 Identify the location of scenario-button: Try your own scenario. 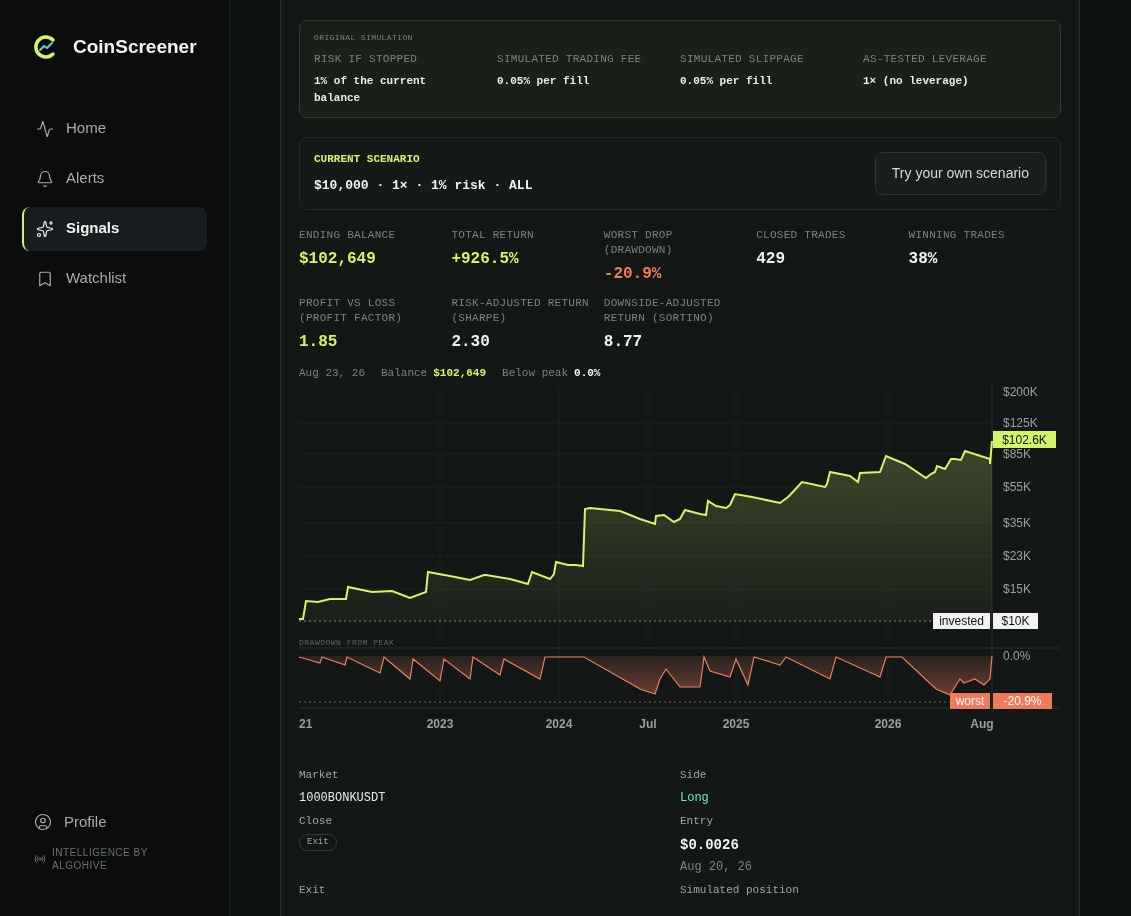
(960, 173).